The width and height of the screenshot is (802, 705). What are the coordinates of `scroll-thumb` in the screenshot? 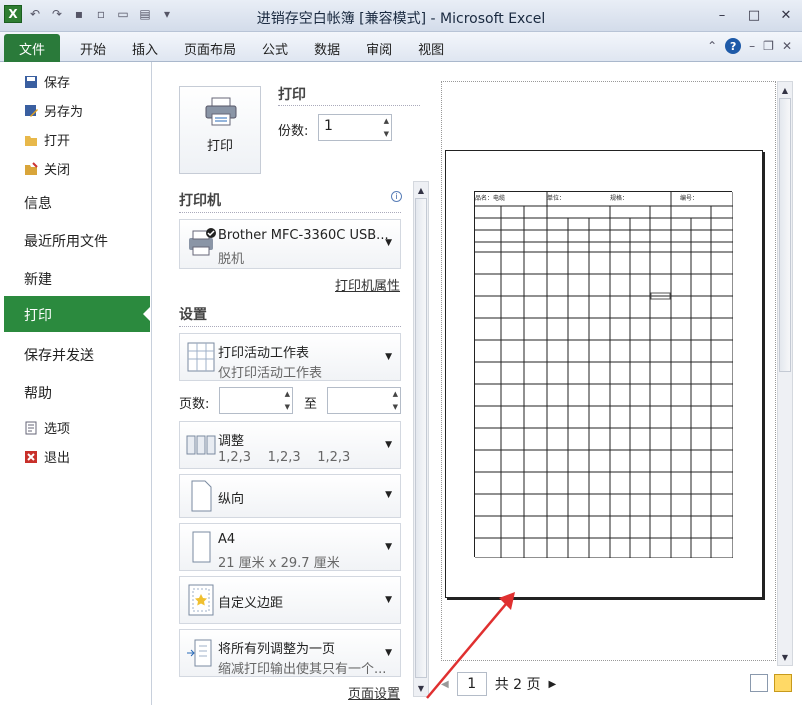 It's located at (785, 235).